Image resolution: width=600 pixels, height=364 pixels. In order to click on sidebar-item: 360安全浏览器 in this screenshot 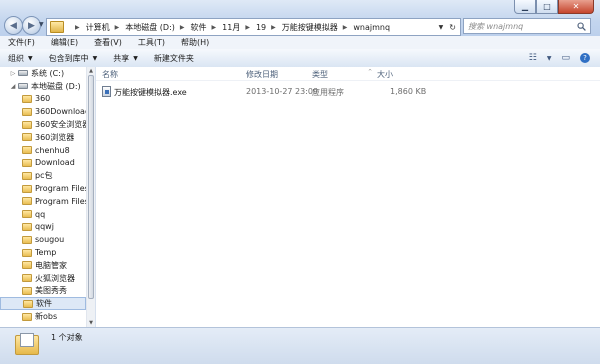, I will do `click(43, 124)`.